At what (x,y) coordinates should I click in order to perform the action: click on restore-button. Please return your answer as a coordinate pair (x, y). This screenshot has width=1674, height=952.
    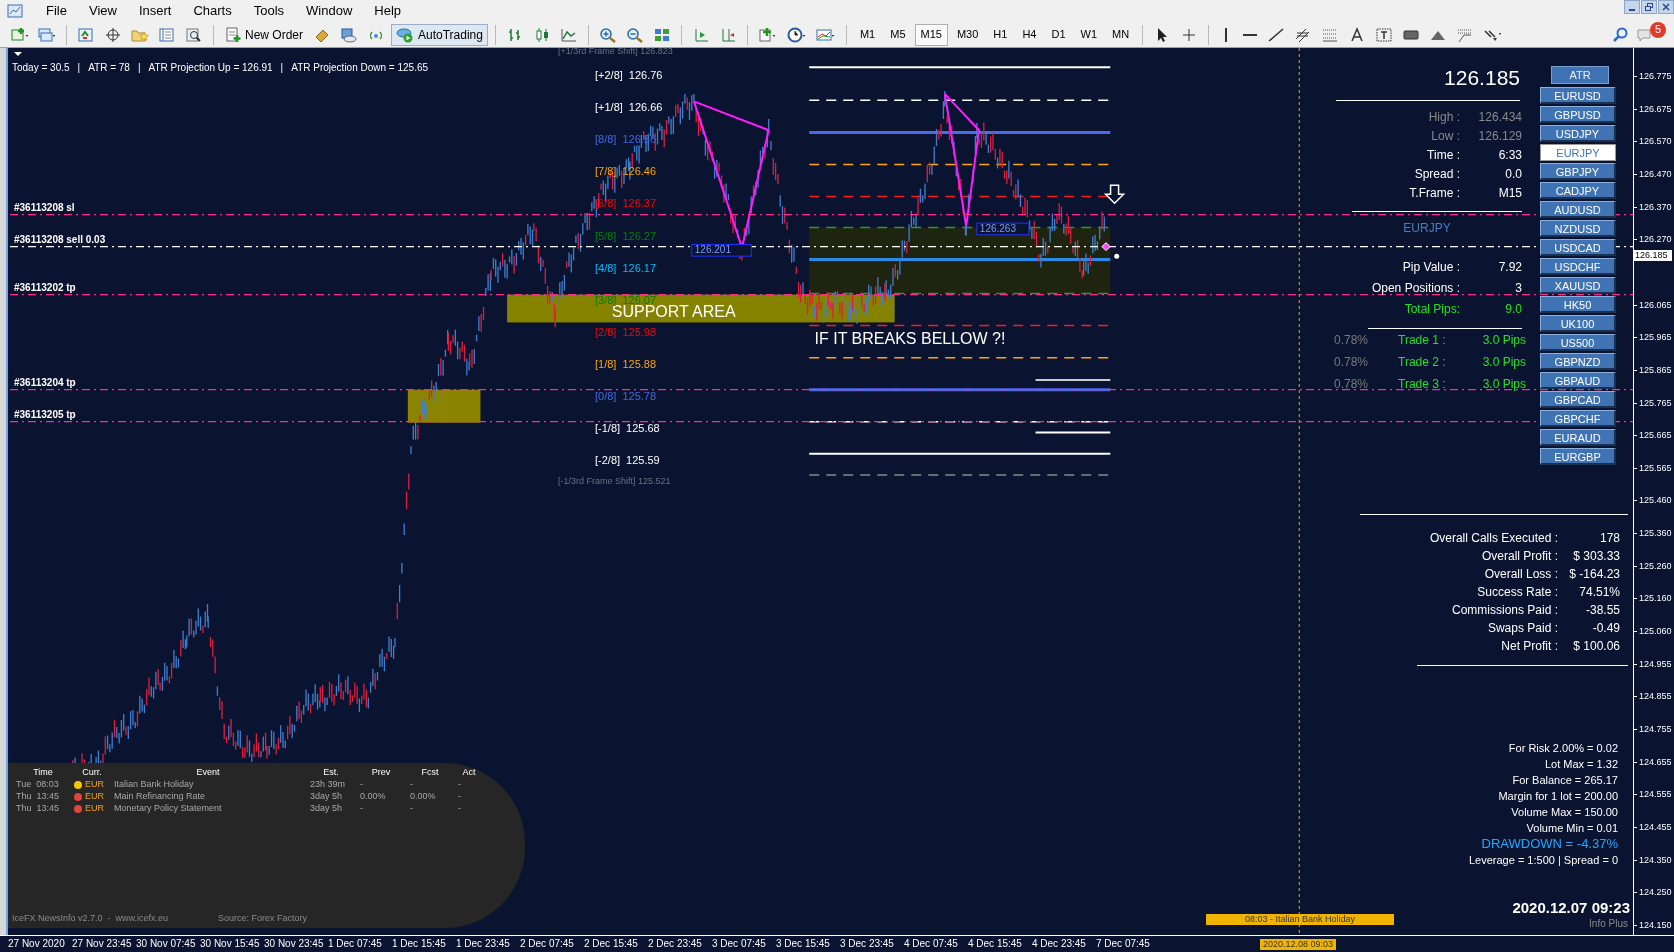
    Looking at the image, I should click on (1649, 7).